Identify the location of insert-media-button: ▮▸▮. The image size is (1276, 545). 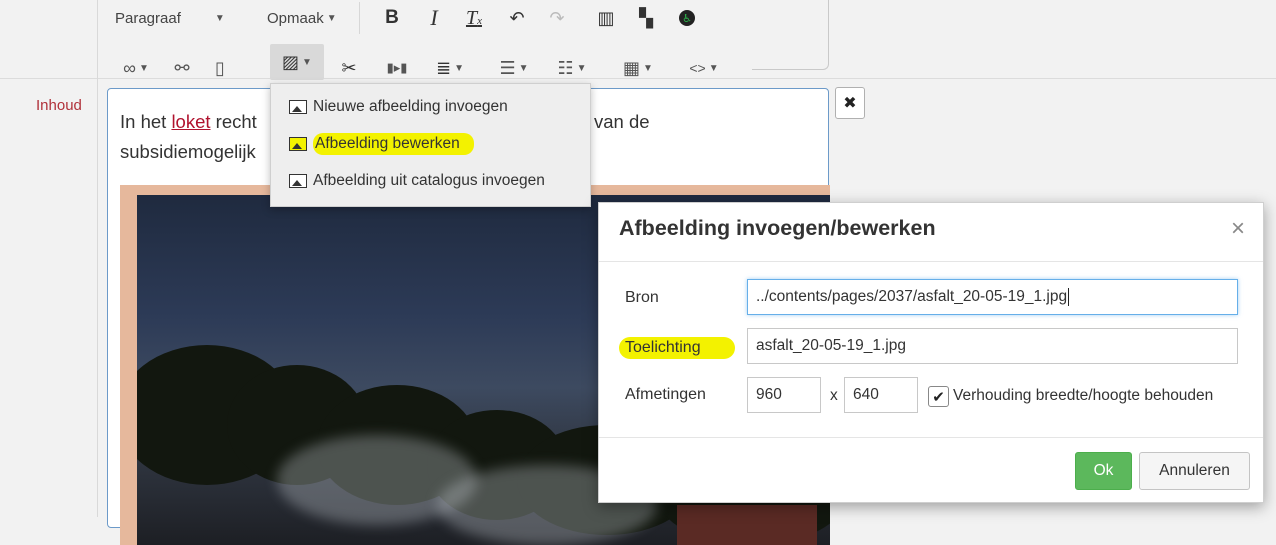
(397, 68).